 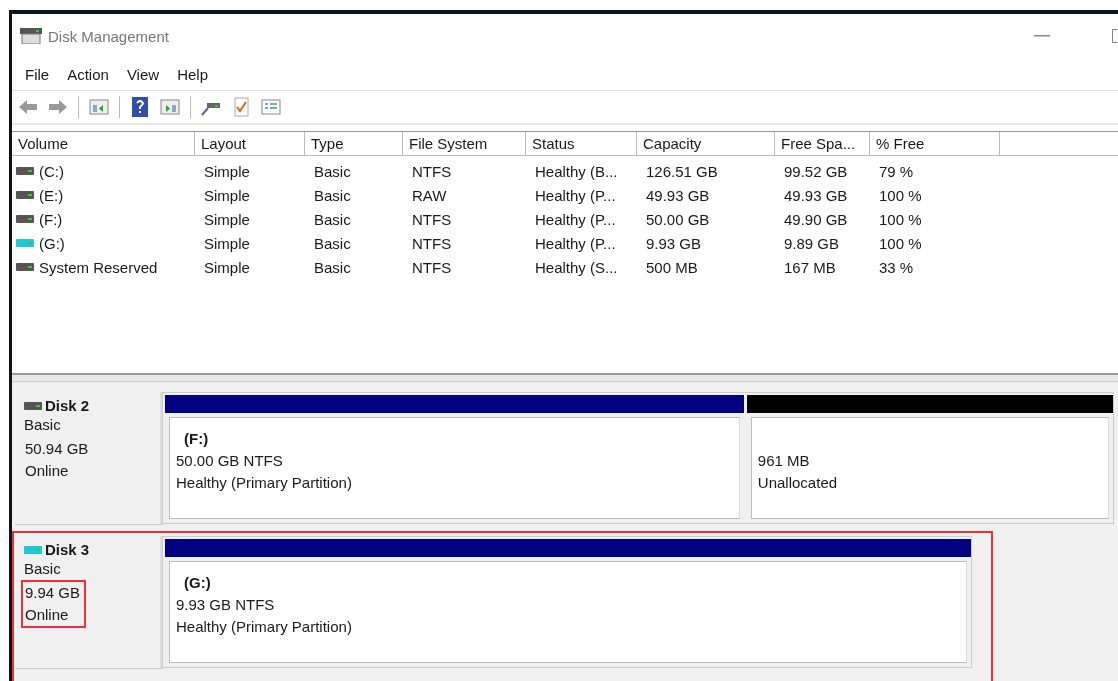 I want to click on disk-size: 9.94 GB, so click(x=53, y=593).